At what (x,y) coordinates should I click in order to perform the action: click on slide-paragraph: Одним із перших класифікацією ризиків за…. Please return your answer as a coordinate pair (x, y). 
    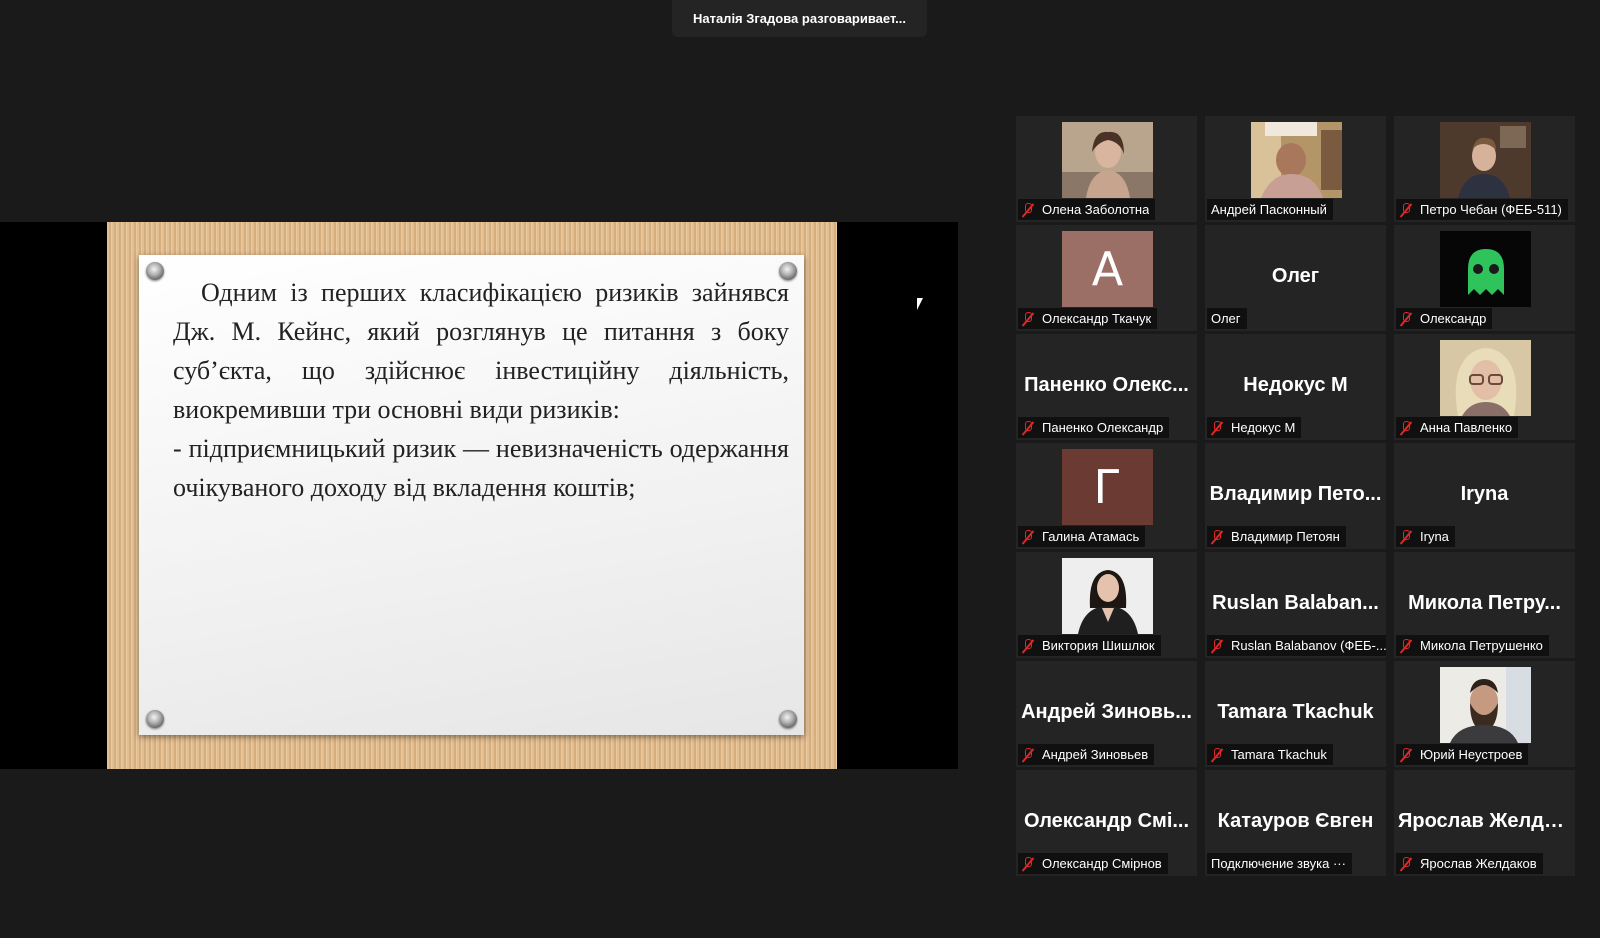
    Looking at the image, I should click on (481, 351).